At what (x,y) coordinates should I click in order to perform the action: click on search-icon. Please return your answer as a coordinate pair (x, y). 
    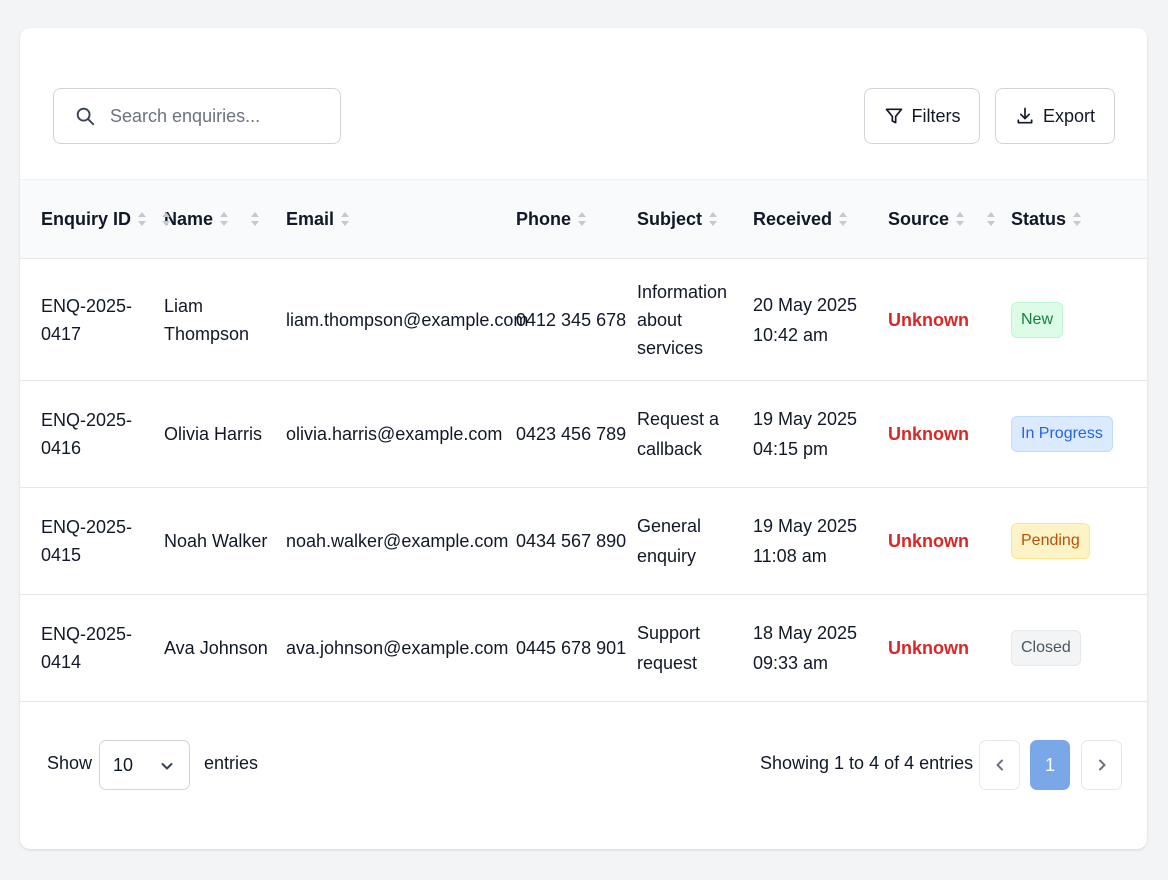
    Looking at the image, I should click on (85, 116).